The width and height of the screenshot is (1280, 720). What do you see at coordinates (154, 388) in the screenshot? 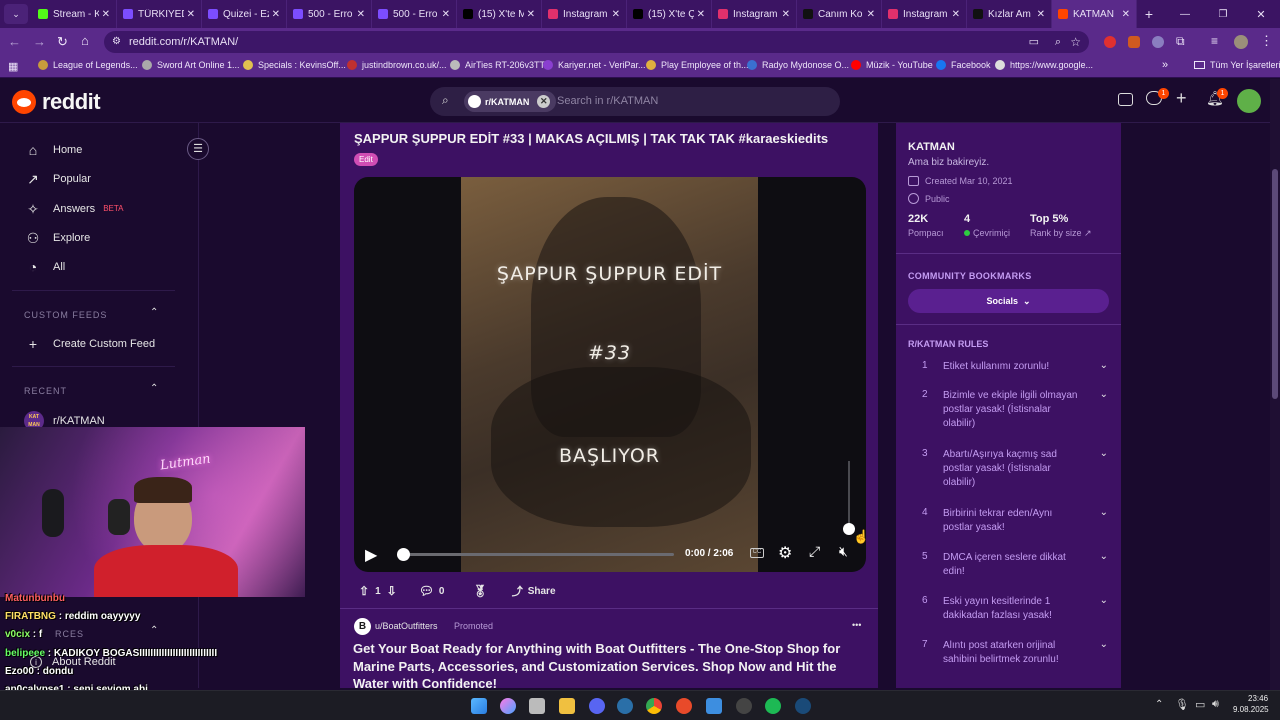
I see `recent-collapse-icon: ⌃` at bounding box center [154, 388].